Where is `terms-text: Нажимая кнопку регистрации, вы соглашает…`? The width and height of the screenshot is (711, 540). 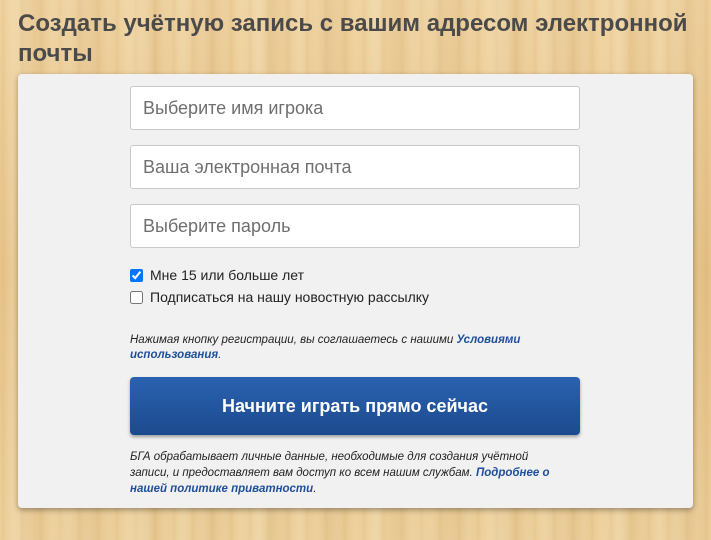
terms-text: Нажимая кнопку регистрации, вы соглашает… is located at coordinates (292, 340).